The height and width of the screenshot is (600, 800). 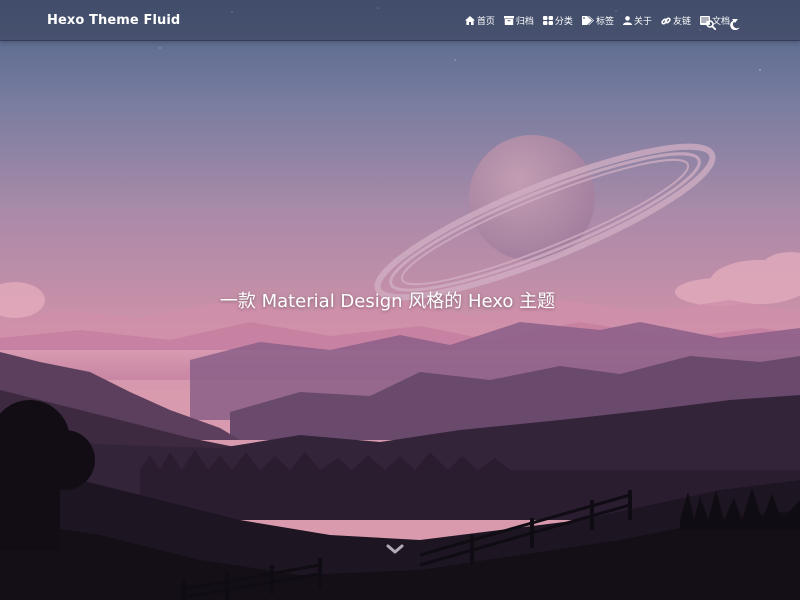 What do you see at coordinates (681, 22) in the screenshot?
I see `nav-item-label: 友链` at bounding box center [681, 22].